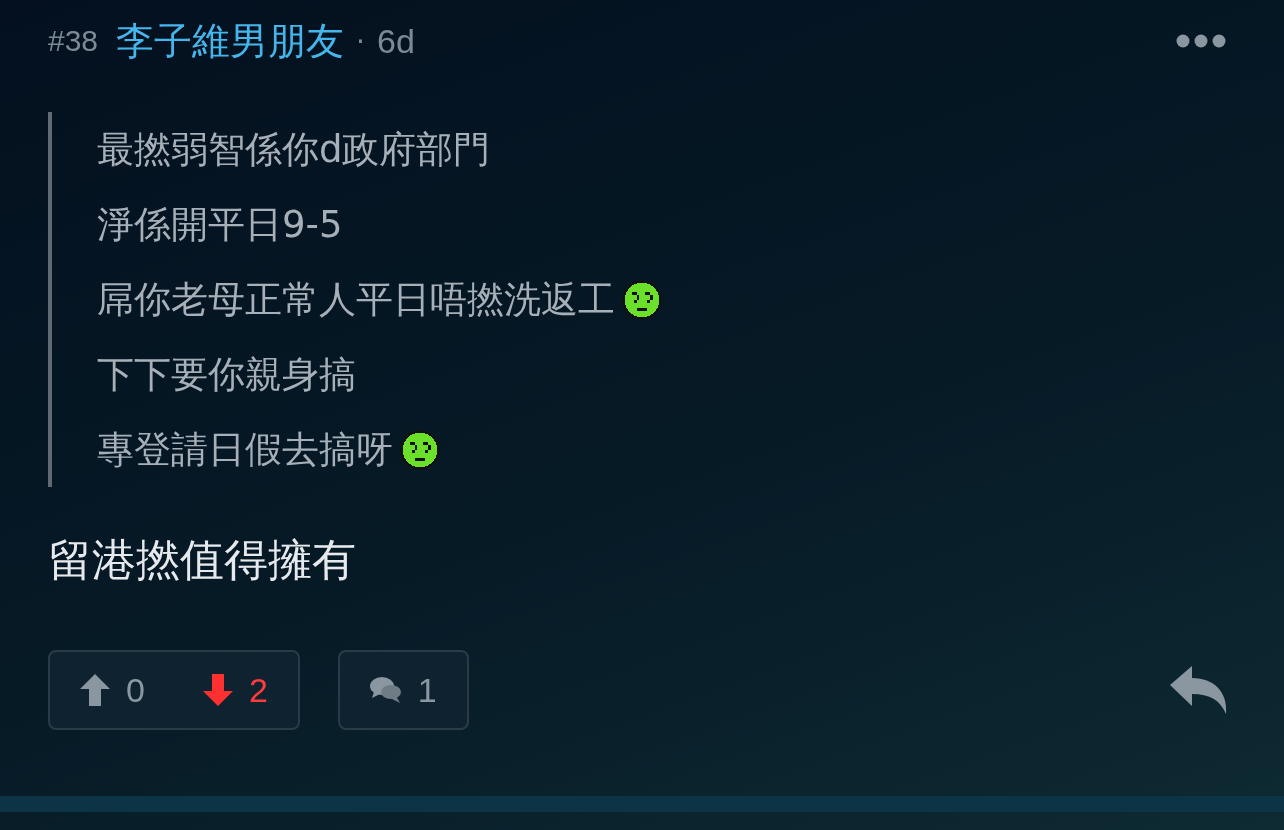 Image resolution: width=1284 pixels, height=830 pixels. I want to click on quote-line: 專登請日假去搞呀, so click(245, 449).